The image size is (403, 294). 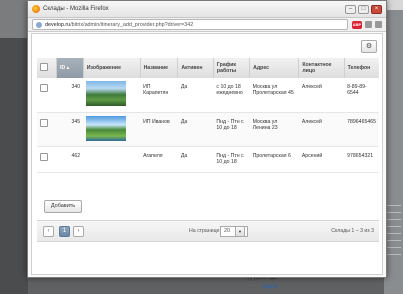 What do you see at coordinates (352, 231) in the screenshot?
I see `records-count: Склады 1 – 3 из 3` at bounding box center [352, 231].